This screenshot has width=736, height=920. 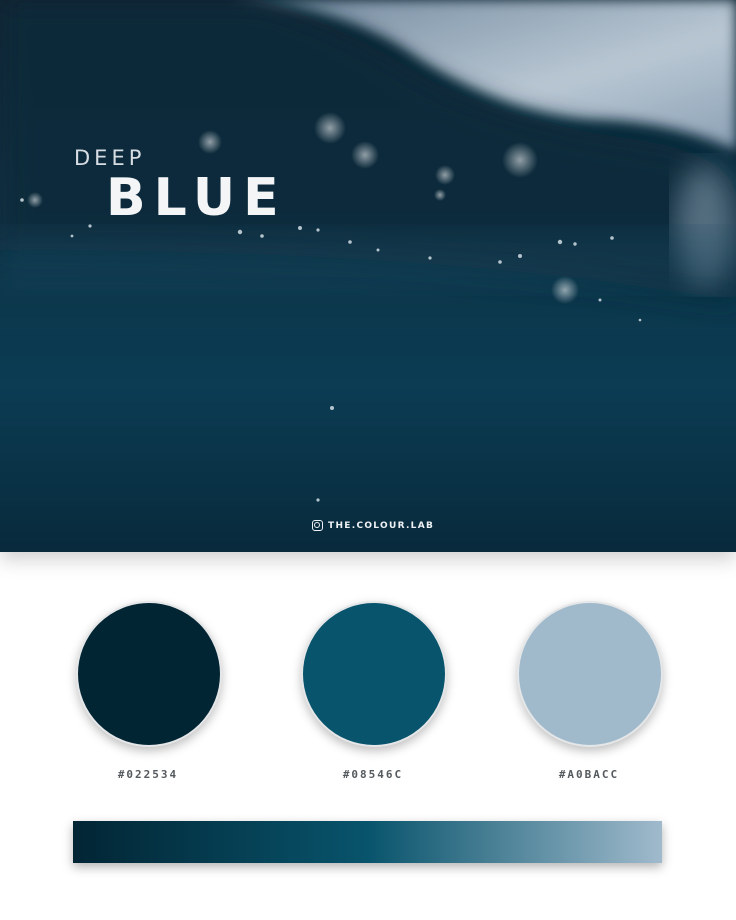 I want to click on swatch-code-1: #022534, so click(x=148, y=774).